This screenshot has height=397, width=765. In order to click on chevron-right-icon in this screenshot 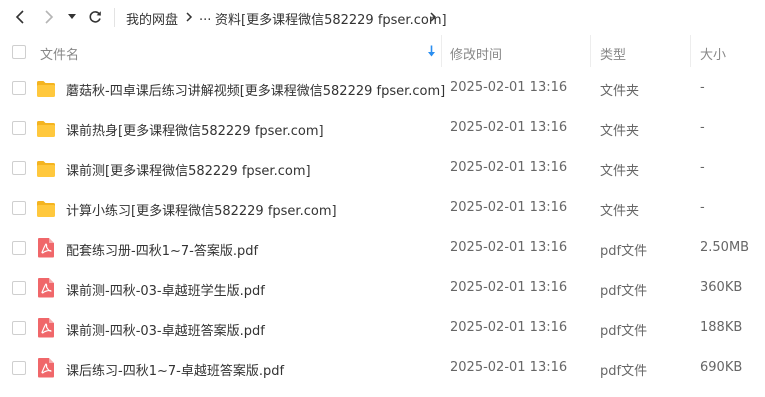, I will do `click(49, 17)`.